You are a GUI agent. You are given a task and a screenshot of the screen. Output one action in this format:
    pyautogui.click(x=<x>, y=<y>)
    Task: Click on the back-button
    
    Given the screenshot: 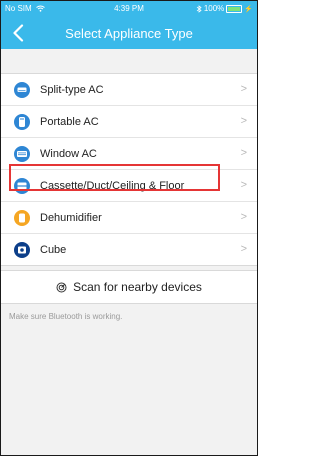 What is the action you would take?
    pyautogui.click(x=18, y=33)
    